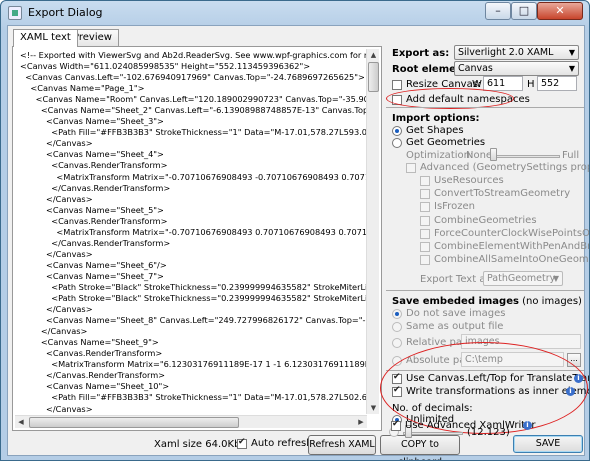 The image size is (590, 461). Describe the element at coordinates (470, 425) in the screenshot. I see `use-advanced-writer-label: Use Advanced XamlWriter` at that location.